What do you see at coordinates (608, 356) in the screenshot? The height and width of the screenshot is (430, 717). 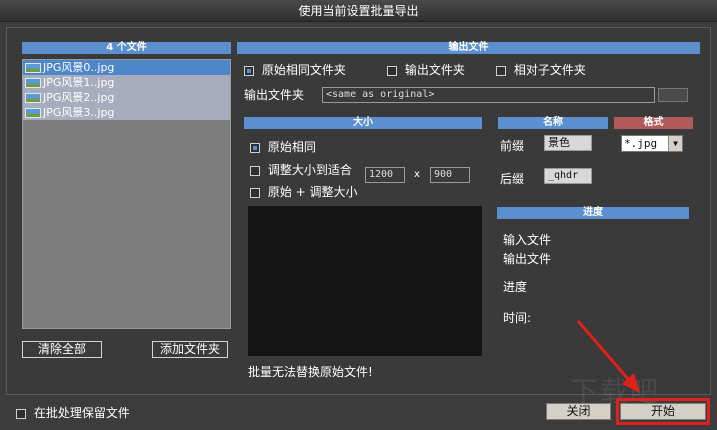 I see `annotation-arrow` at bounding box center [608, 356].